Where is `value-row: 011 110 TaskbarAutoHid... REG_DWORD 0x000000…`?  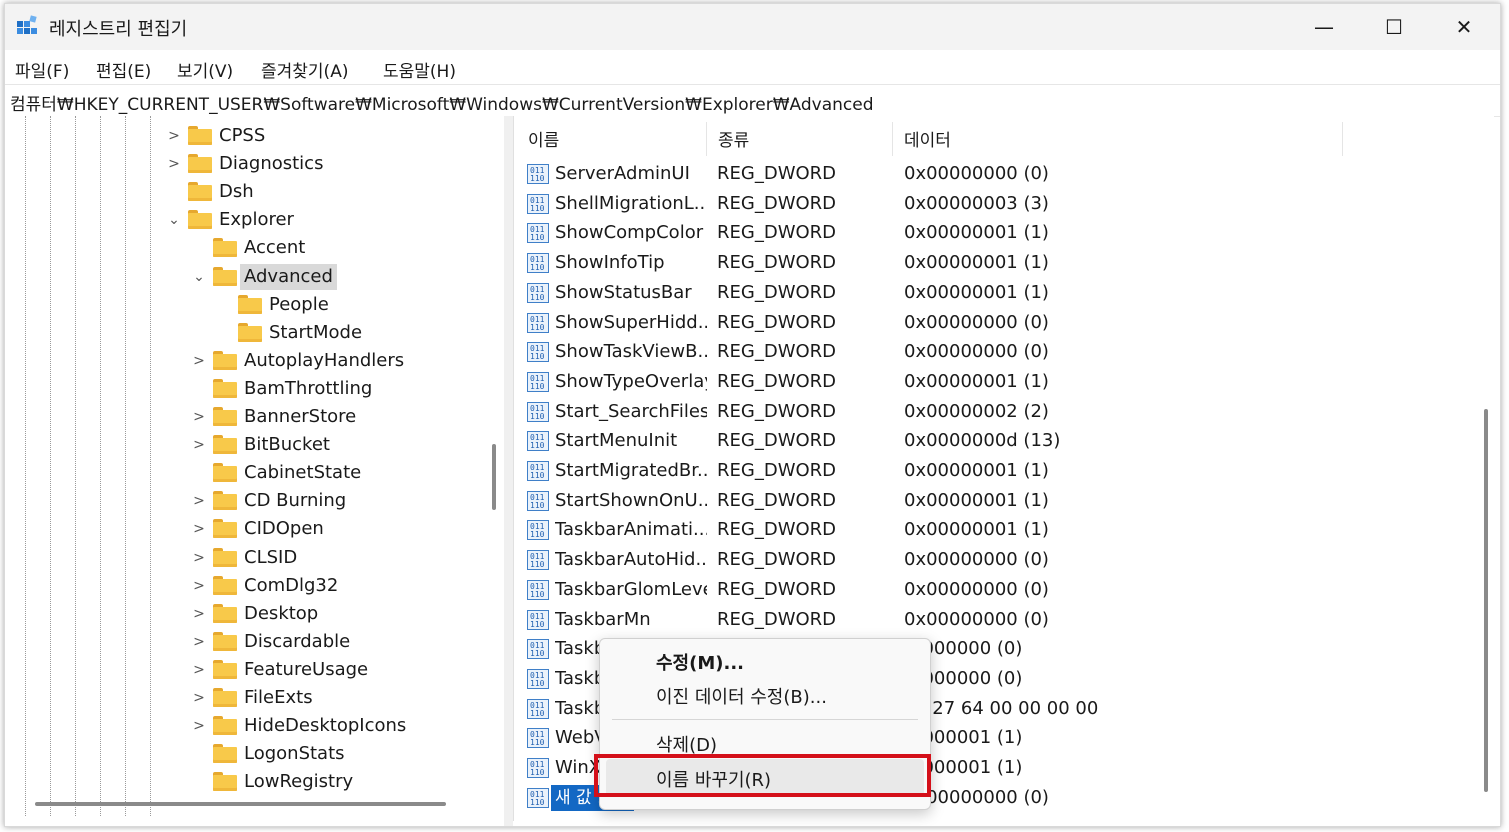 value-row: 011 110 TaskbarAutoHid... REG_DWORD 0x000000… is located at coordinates (1004, 560).